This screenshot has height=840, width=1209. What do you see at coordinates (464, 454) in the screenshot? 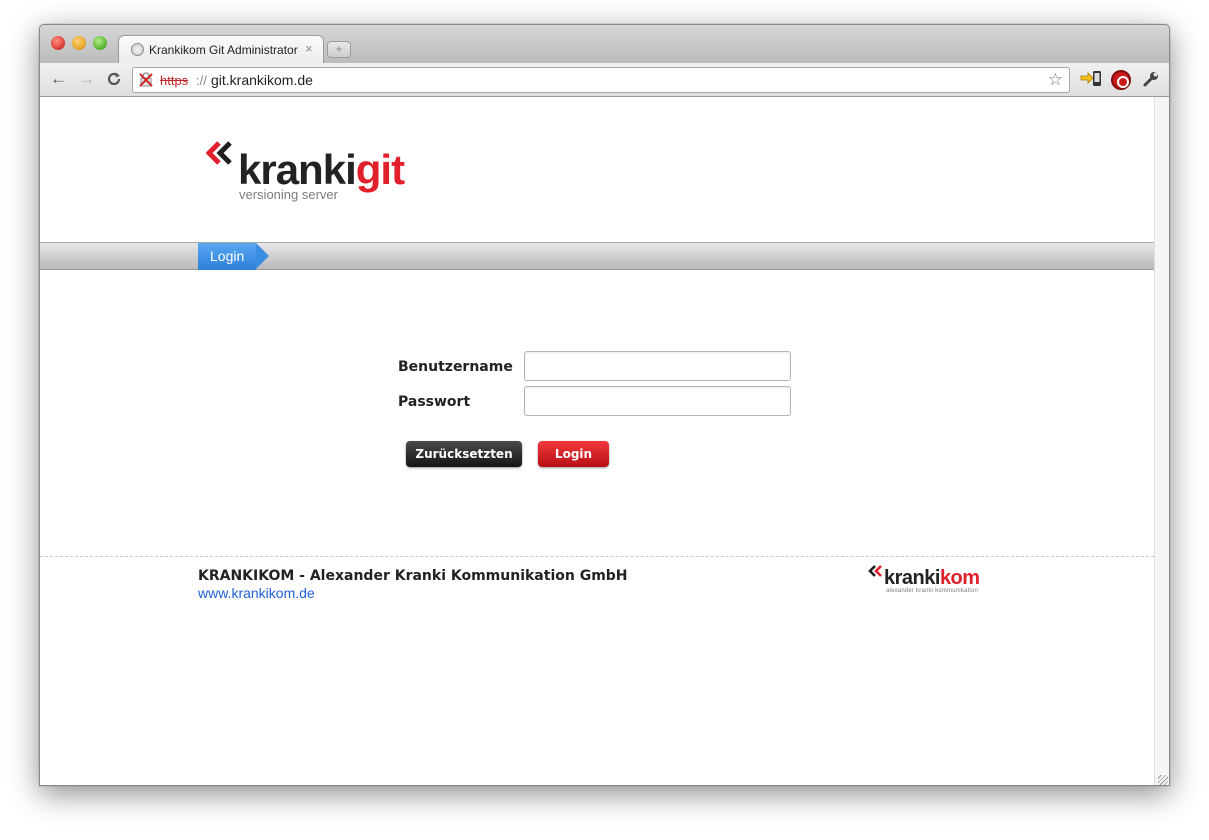
I see `reset-button: Zurücksetzten` at bounding box center [464, 454].